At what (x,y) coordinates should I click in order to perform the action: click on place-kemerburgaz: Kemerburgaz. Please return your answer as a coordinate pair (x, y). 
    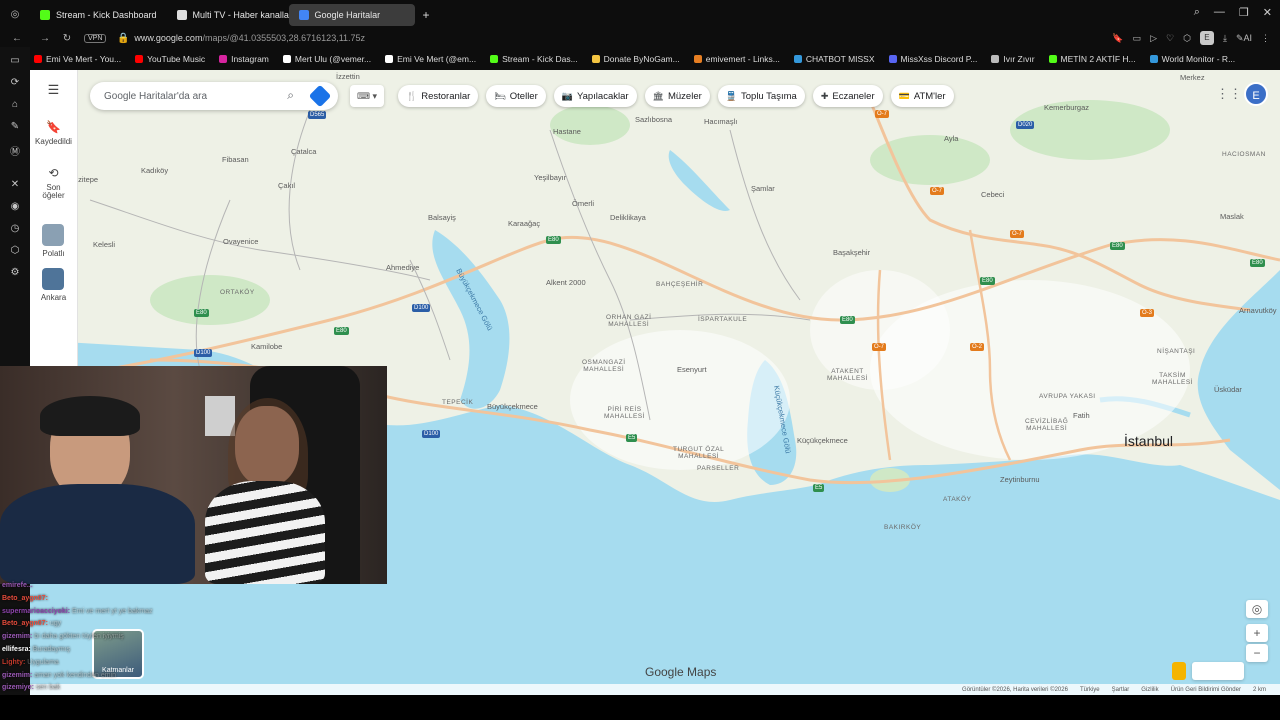
    Looking at the image, I should click on (1066, 107).